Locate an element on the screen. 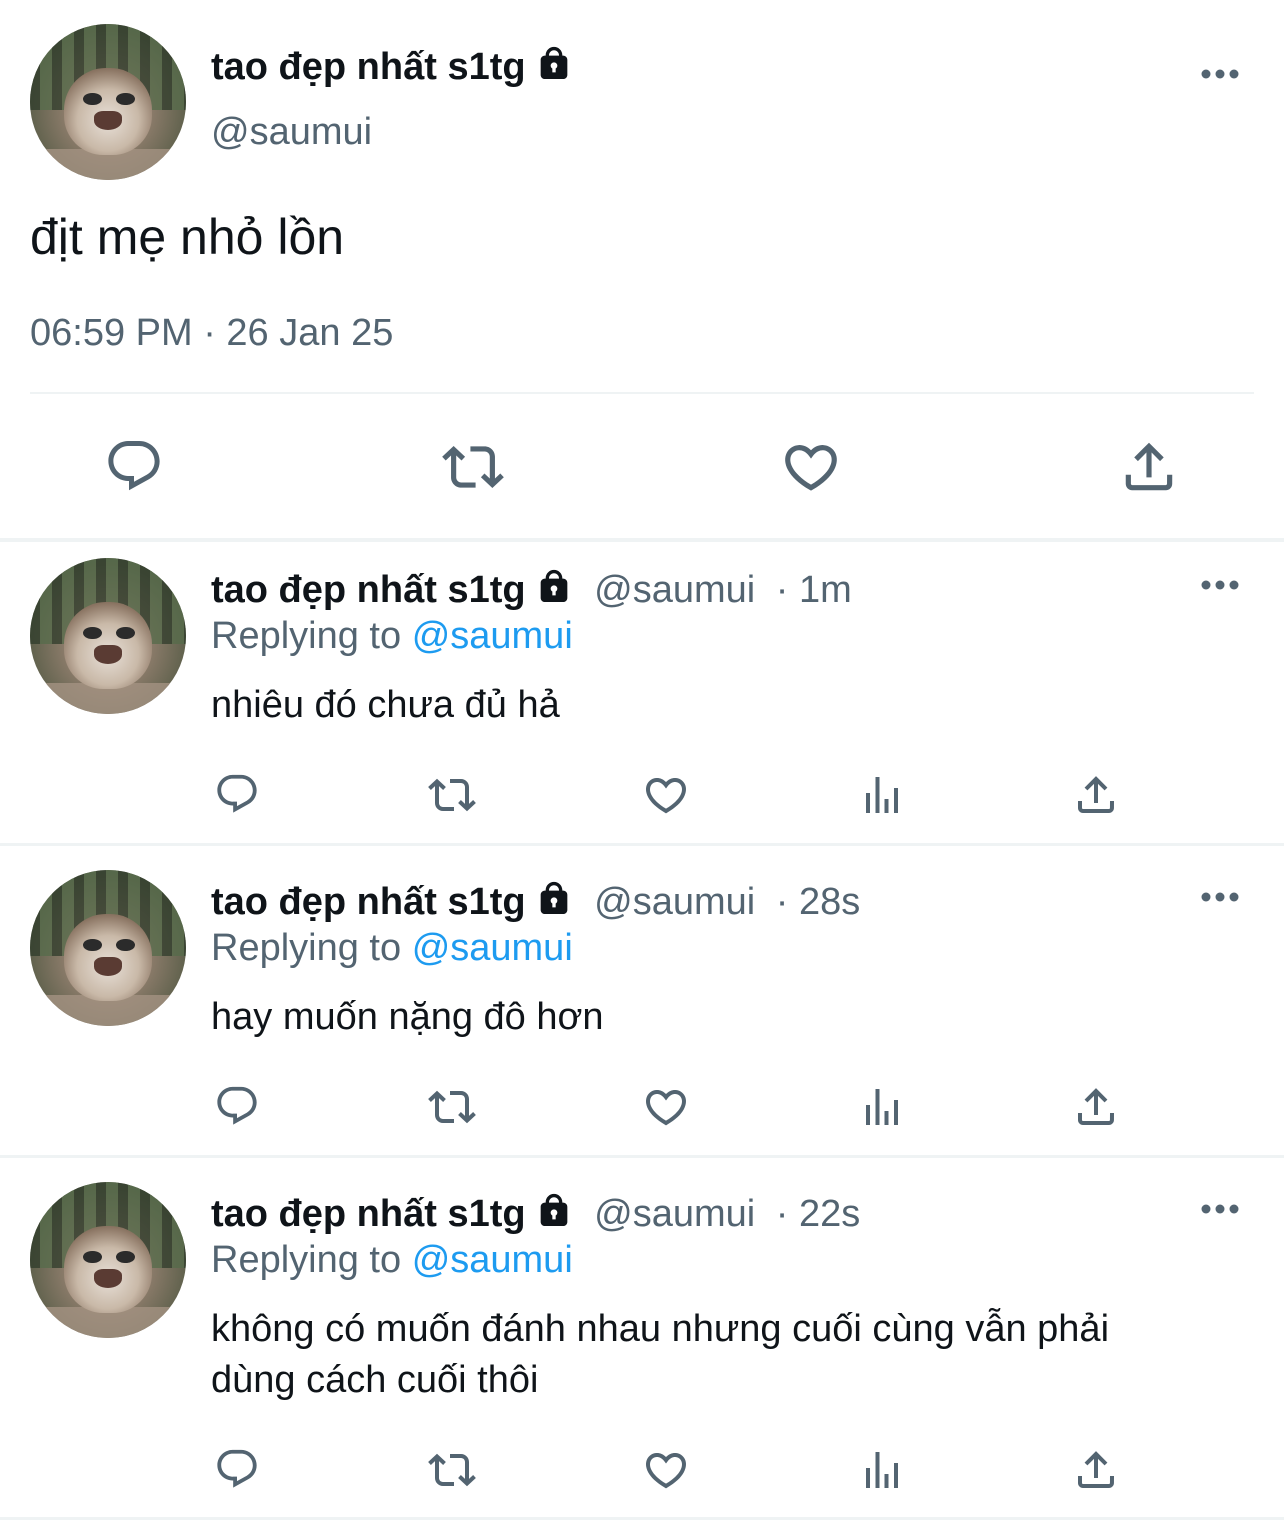  display-name: tao đẹp nhất s1tg @saumui · 22s is located at coordinates (535, 1216).